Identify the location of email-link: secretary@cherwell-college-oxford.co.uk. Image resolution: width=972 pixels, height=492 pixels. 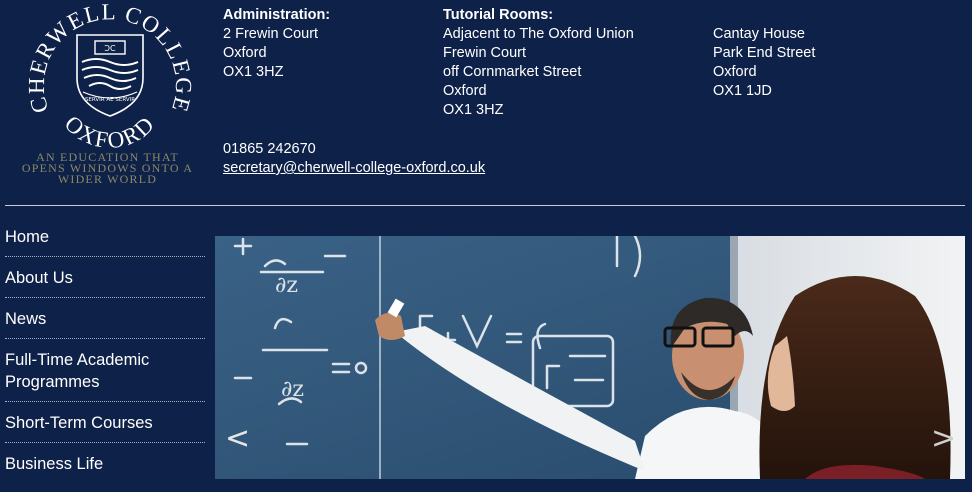
(354, 168).